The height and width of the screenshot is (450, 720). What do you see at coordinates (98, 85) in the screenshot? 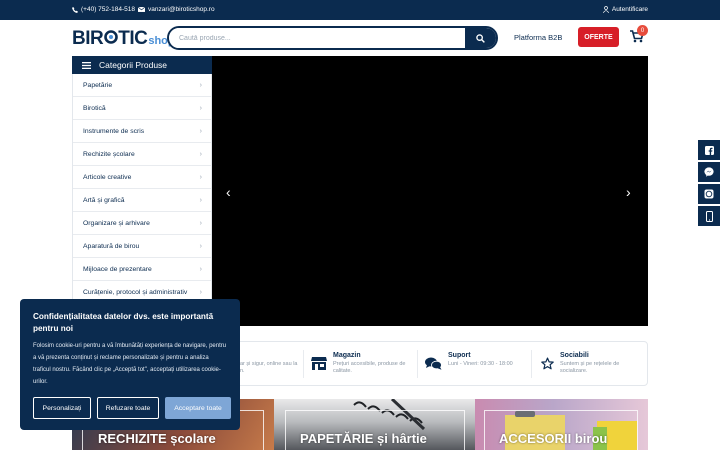
I see `category-label: Papetărie` at bounding box center [98, 85].